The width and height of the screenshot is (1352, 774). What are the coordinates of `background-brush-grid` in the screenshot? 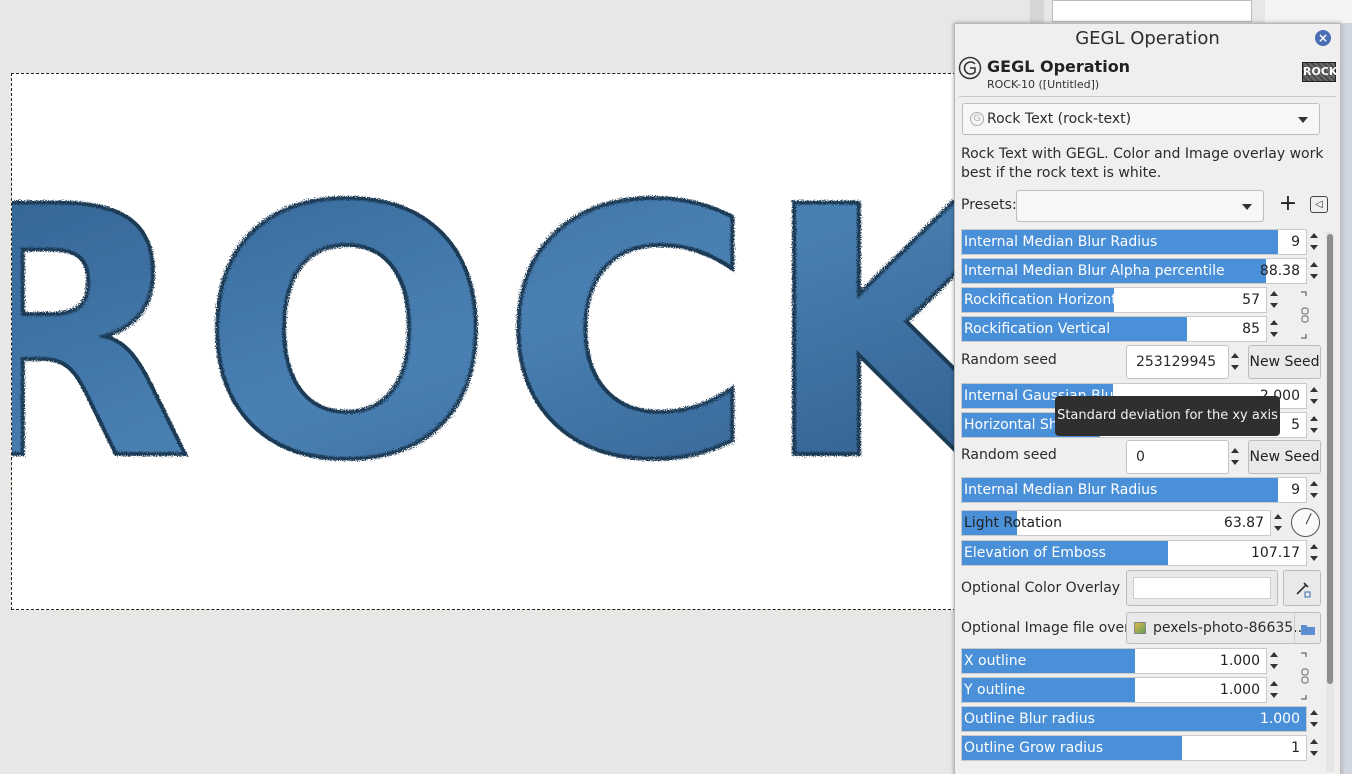 It's located at (1308, 11).